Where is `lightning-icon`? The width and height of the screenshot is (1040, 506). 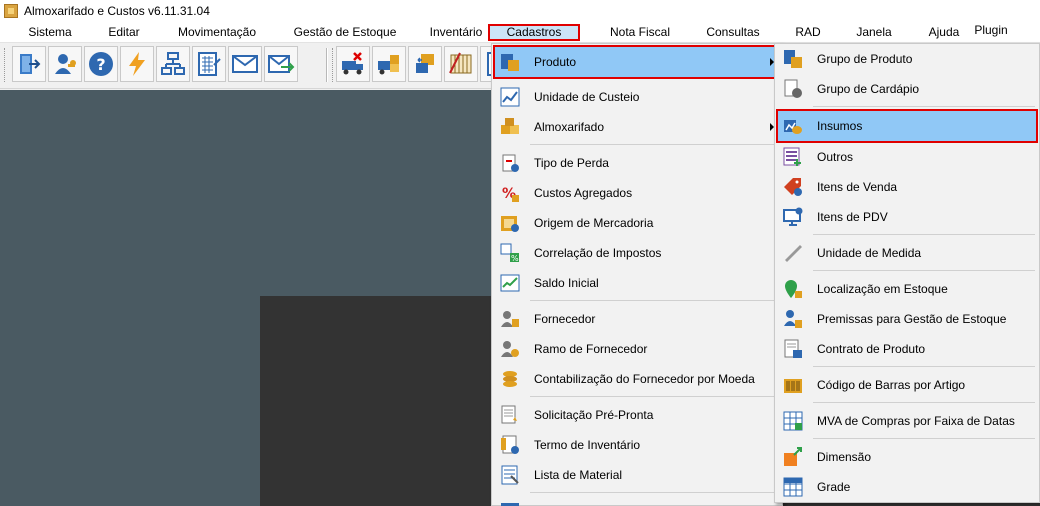
lightning-icon is located at coordinates (137, 64).